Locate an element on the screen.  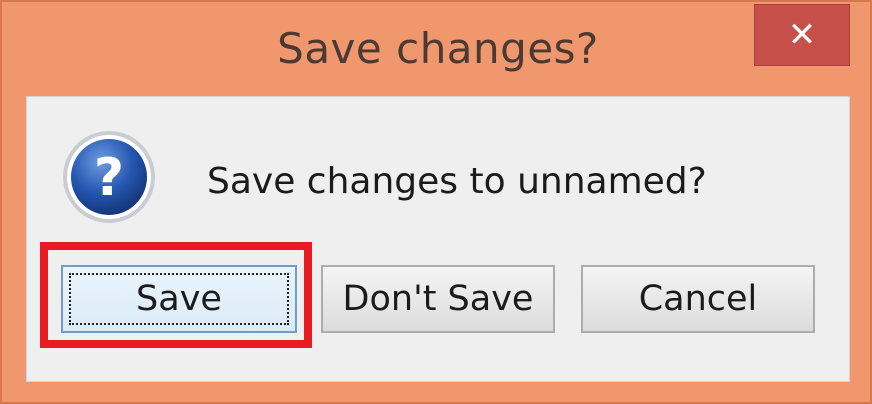
close-button: ✕ is located at coordinates (802, 35).